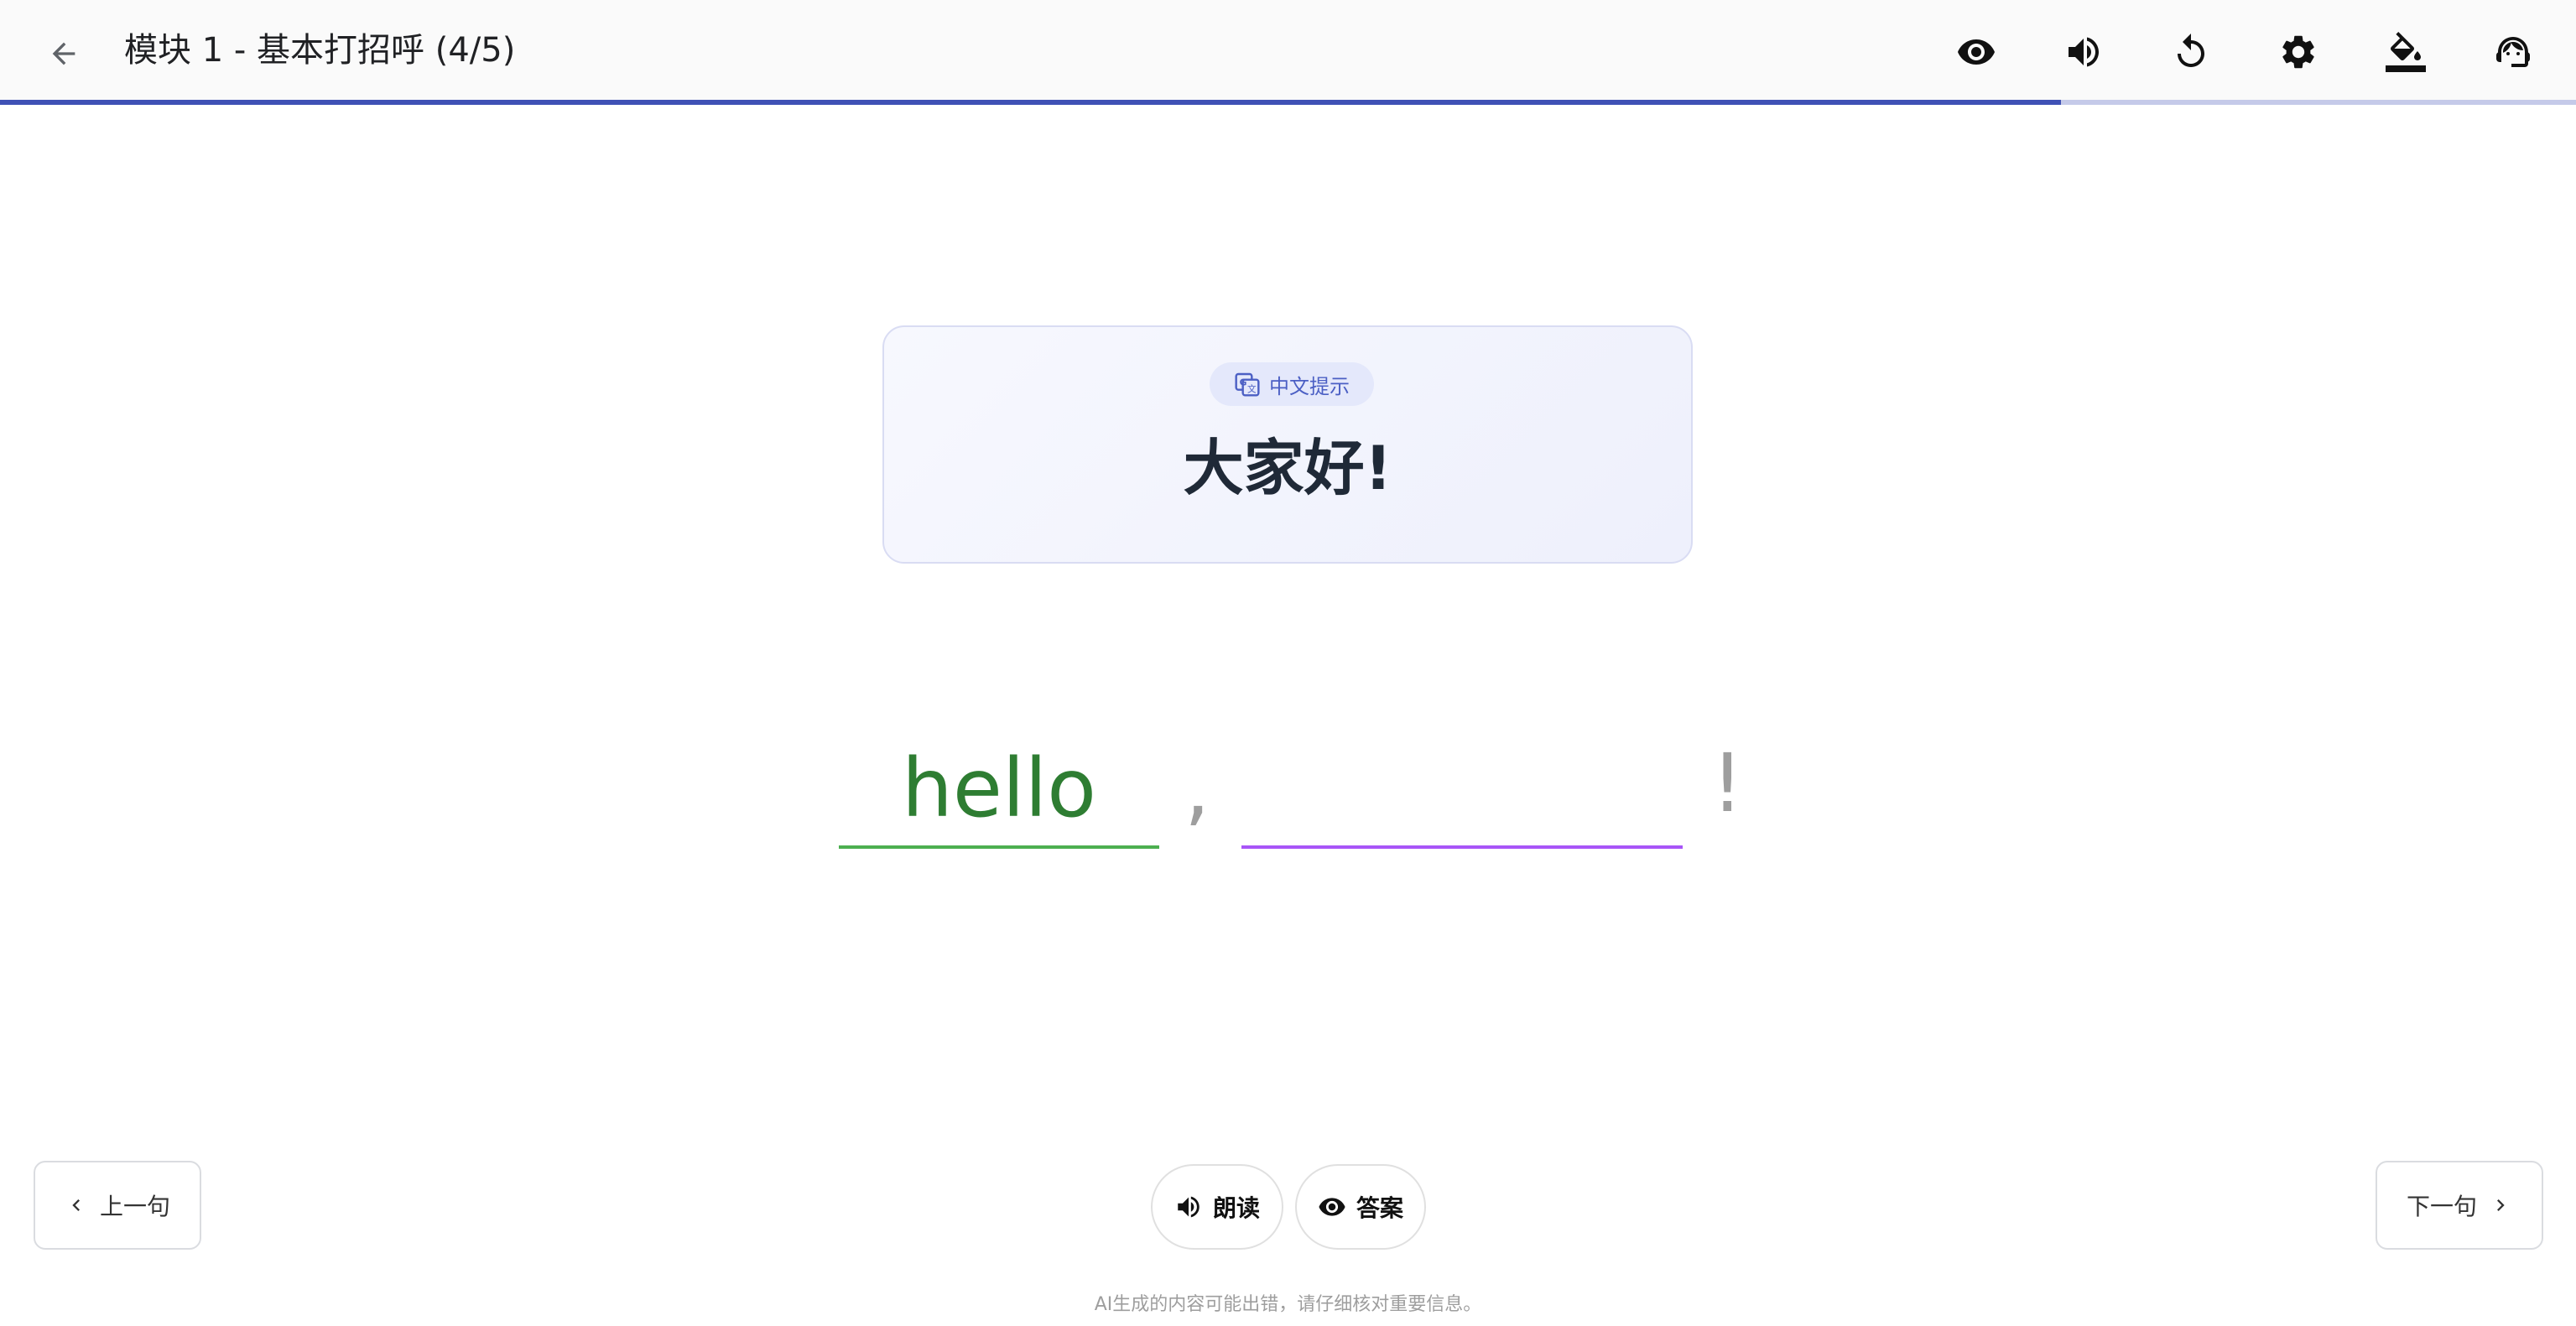 Image resolution: width=2576 pixels, height=1326 pixels. I want to click on arrow-back-icon, so click(63, 53).